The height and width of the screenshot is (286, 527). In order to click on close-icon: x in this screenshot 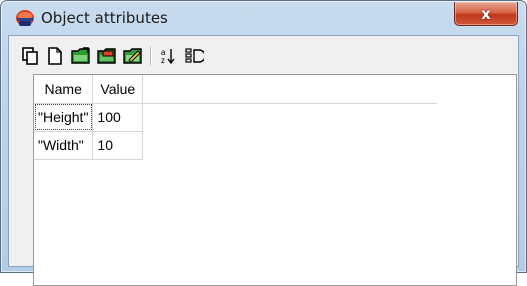, I will do `click(486, 13)`.